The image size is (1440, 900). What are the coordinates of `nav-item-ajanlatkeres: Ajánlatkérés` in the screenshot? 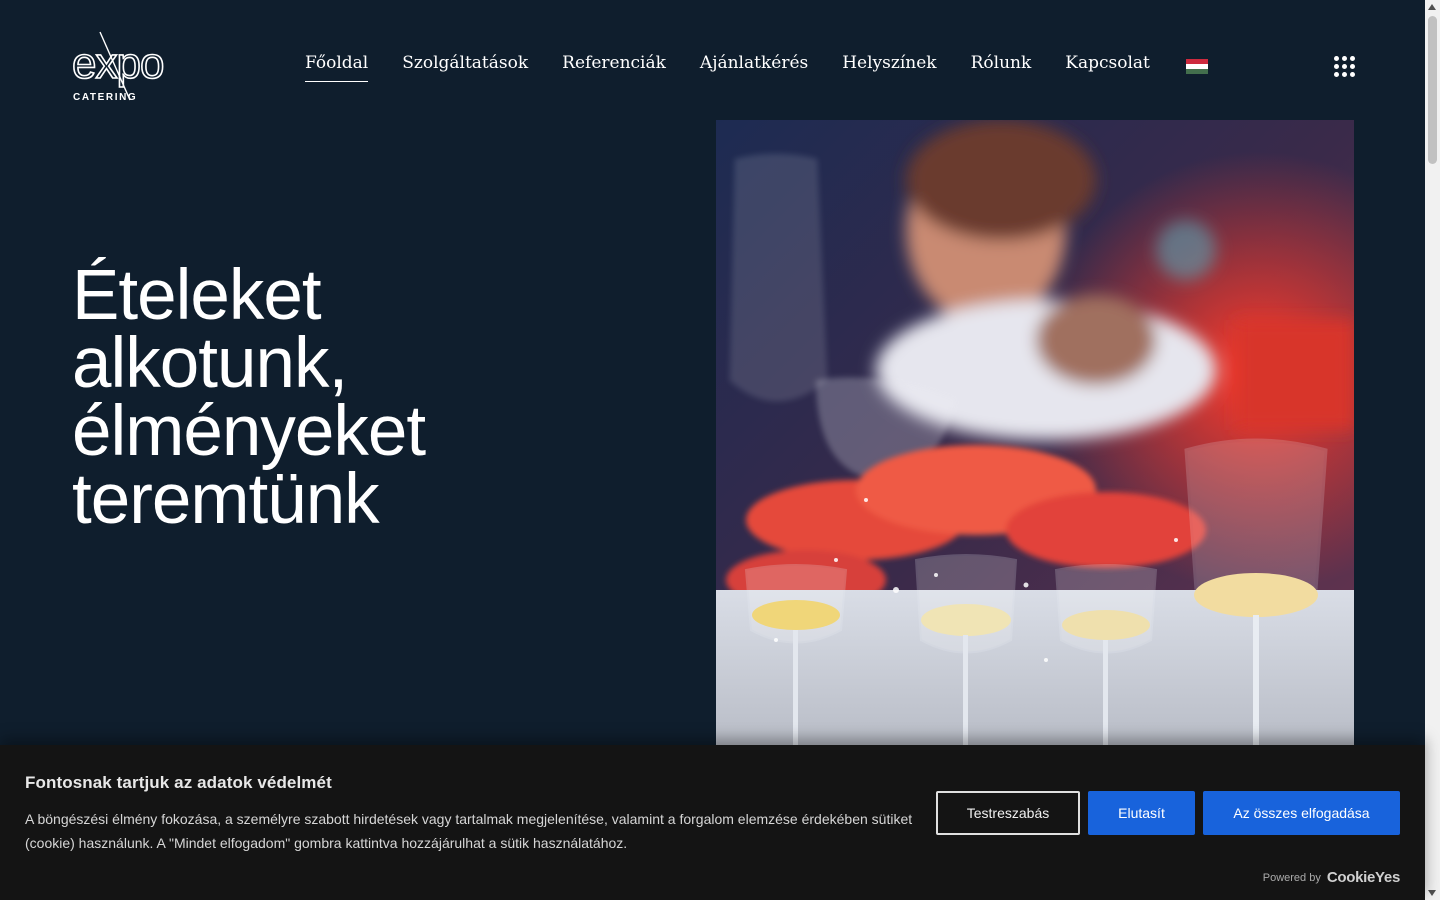 It's located at (754, 65).